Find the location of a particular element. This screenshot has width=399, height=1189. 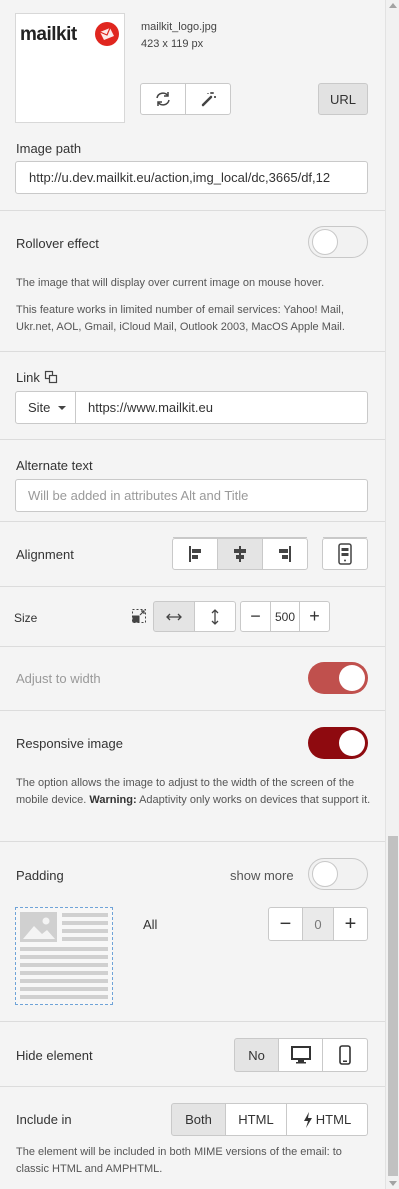

padding-value: 0 is located at coordinates (318, 924).